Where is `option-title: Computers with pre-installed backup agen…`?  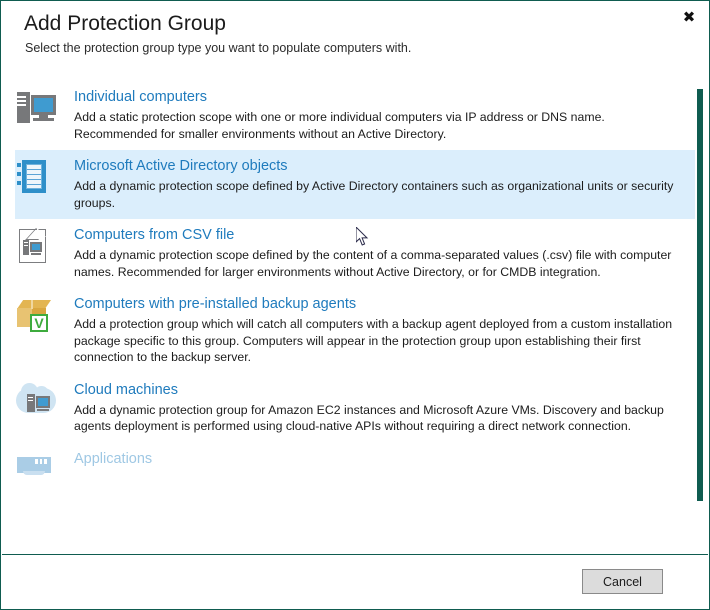 option-title: Computers with pre-installed backup agen… is located at coordinates (215, 304).